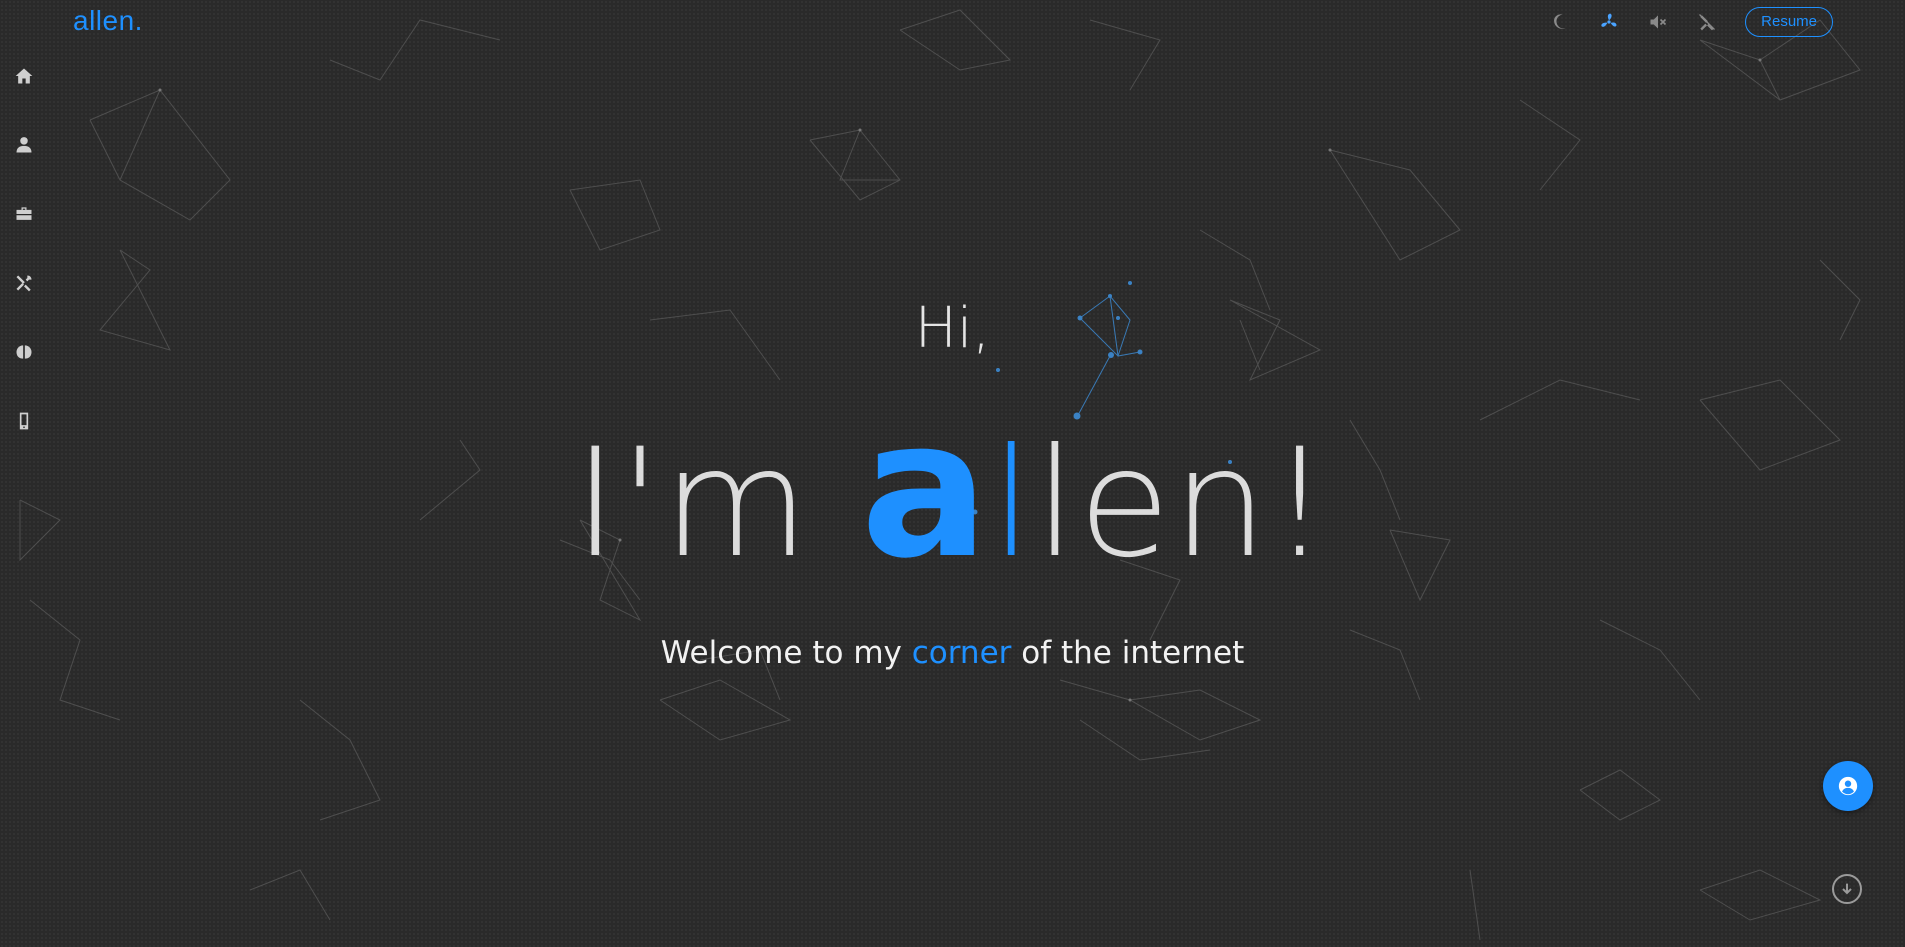 The width and height of the screenshot is (1905, 947). I want to click on profile-fab-button, so click(1848, 786).